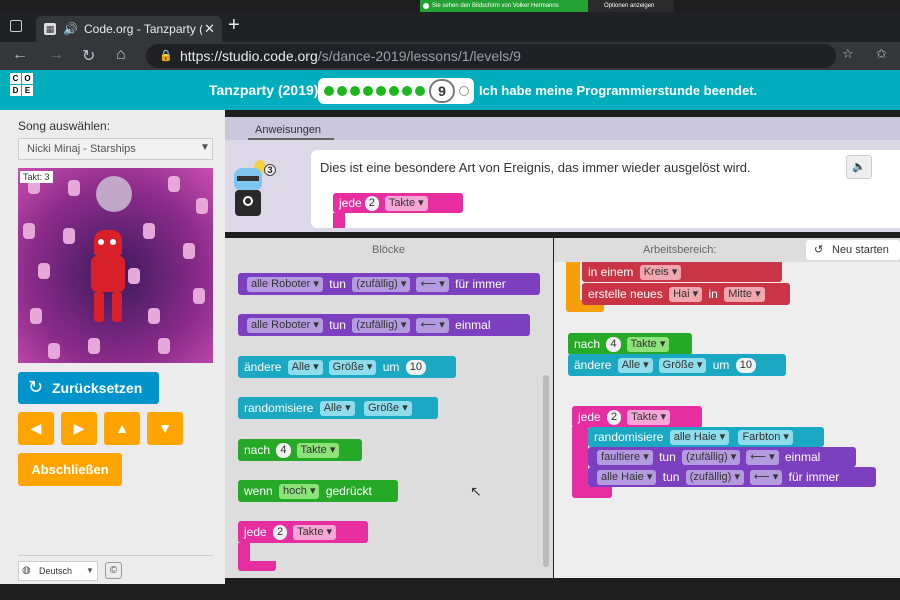 This screenshot has width=900, height=600. I want to click on url-path: /s/dance-2019/lessons/1/levels/9, so click(419, 56).